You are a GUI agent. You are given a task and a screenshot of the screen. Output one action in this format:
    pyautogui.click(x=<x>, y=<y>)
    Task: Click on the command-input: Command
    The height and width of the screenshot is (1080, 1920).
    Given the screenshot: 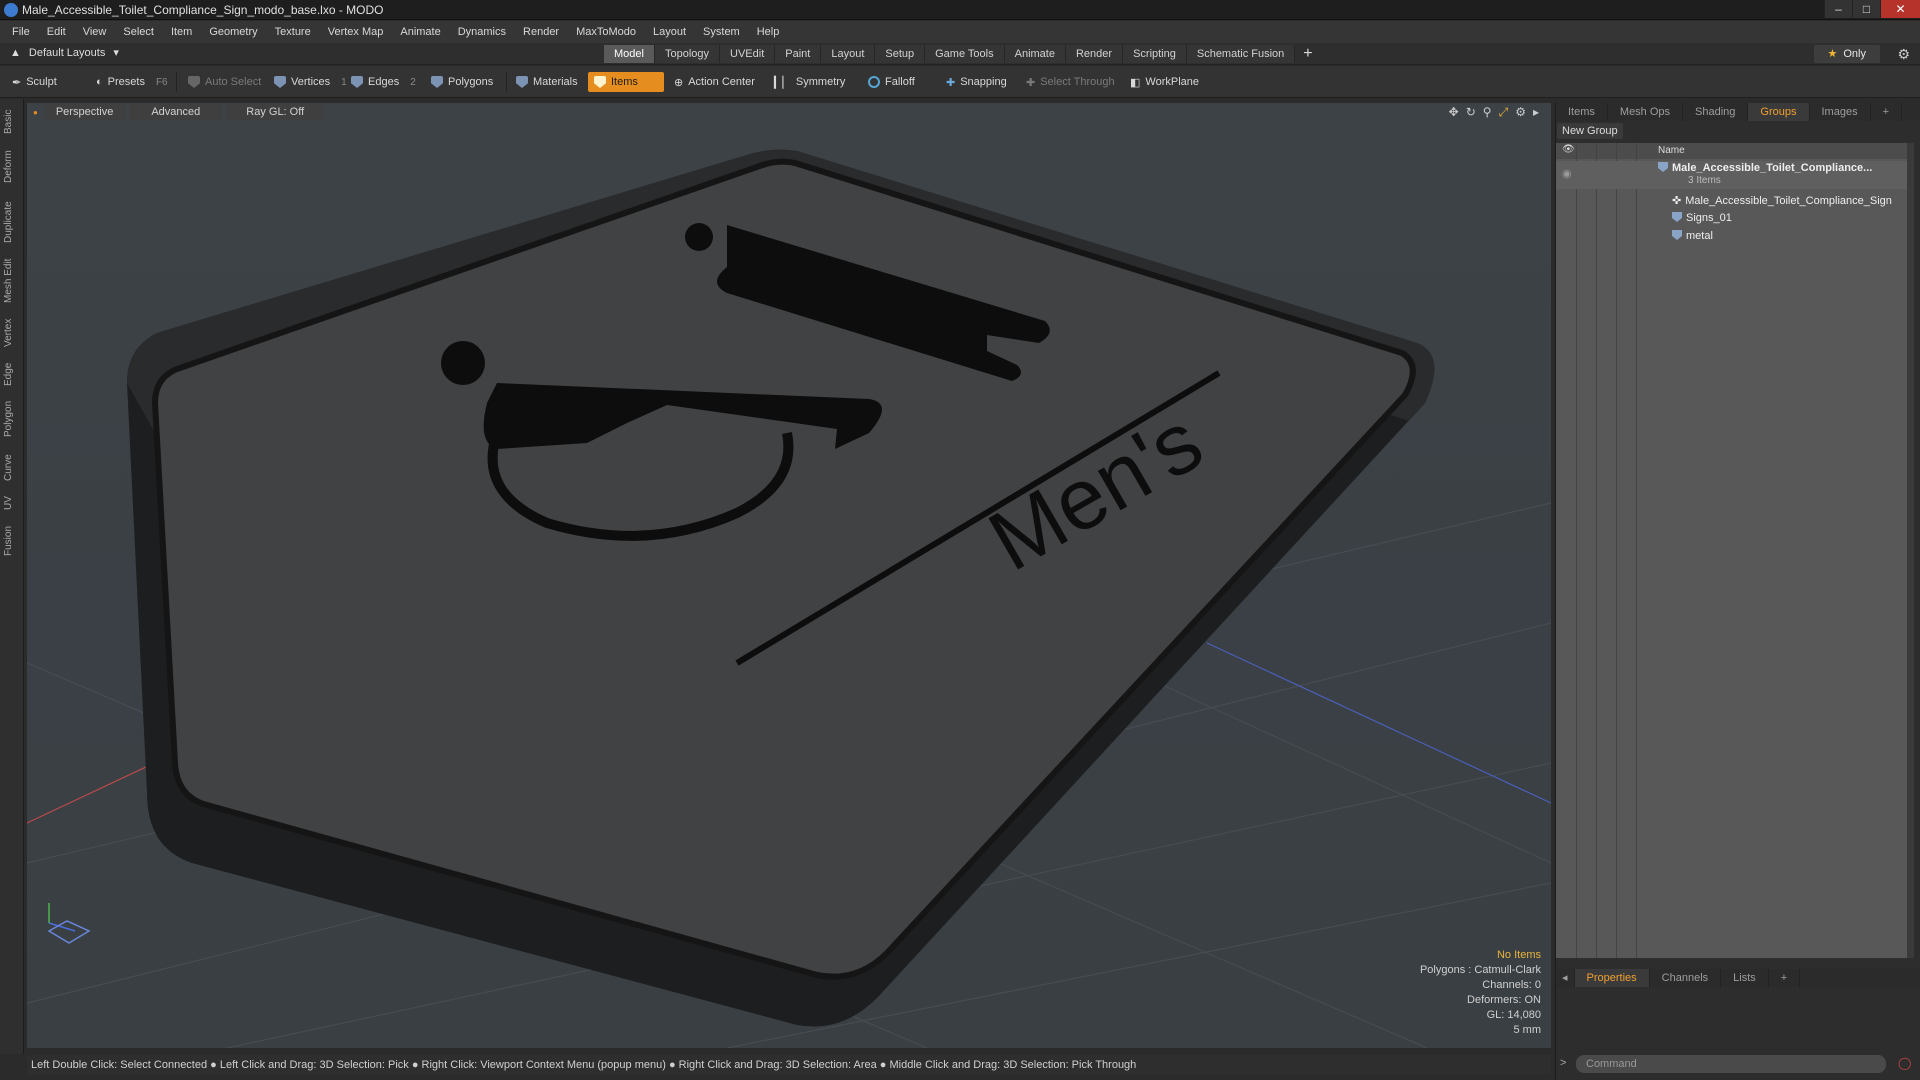 What is the action you would take?
    pyautogui.click(x=1731, y=1064)
    